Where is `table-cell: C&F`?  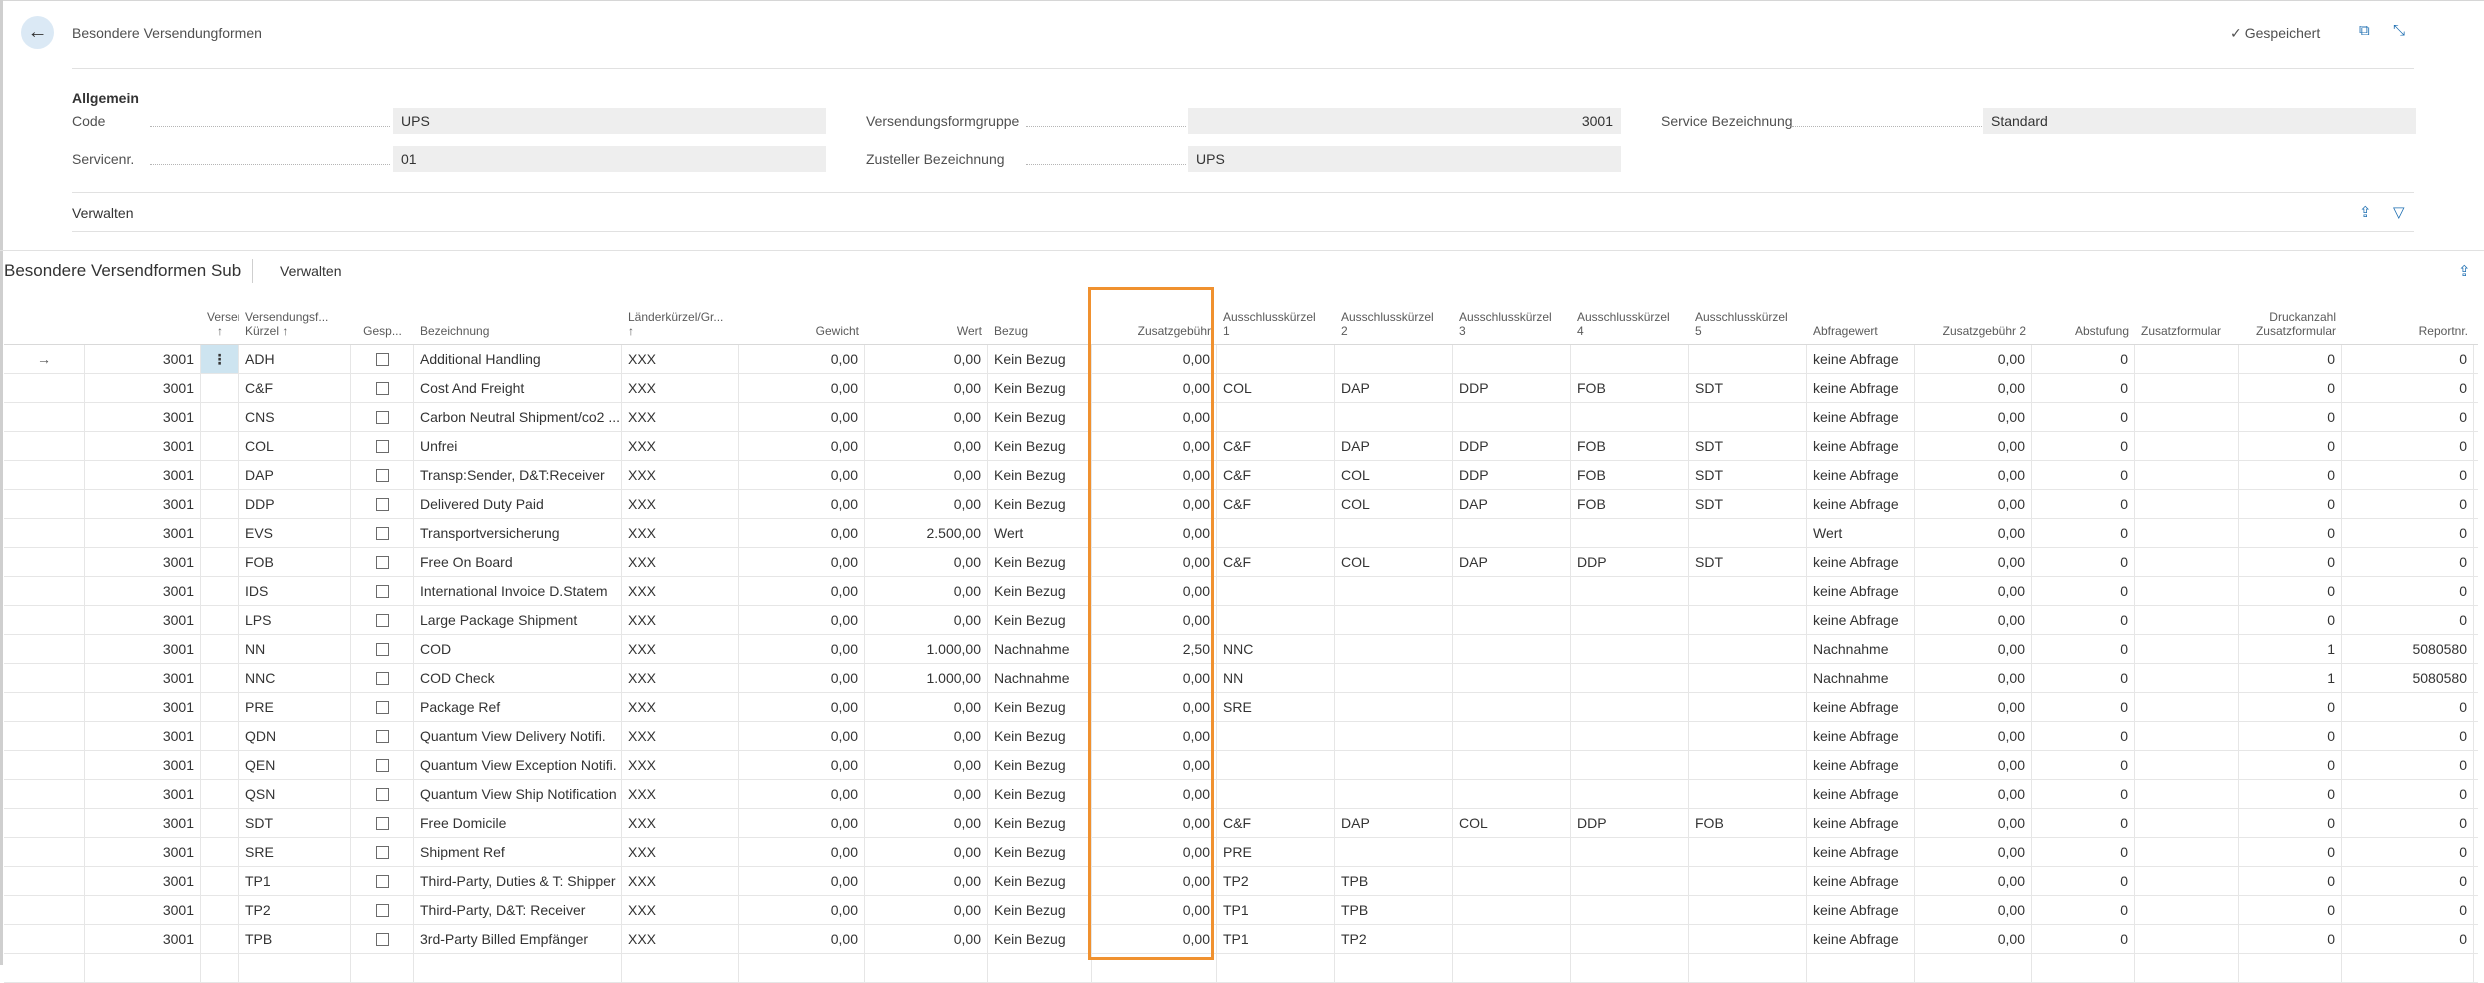 table-cell: C&F is located at coordinates (1276, 446).